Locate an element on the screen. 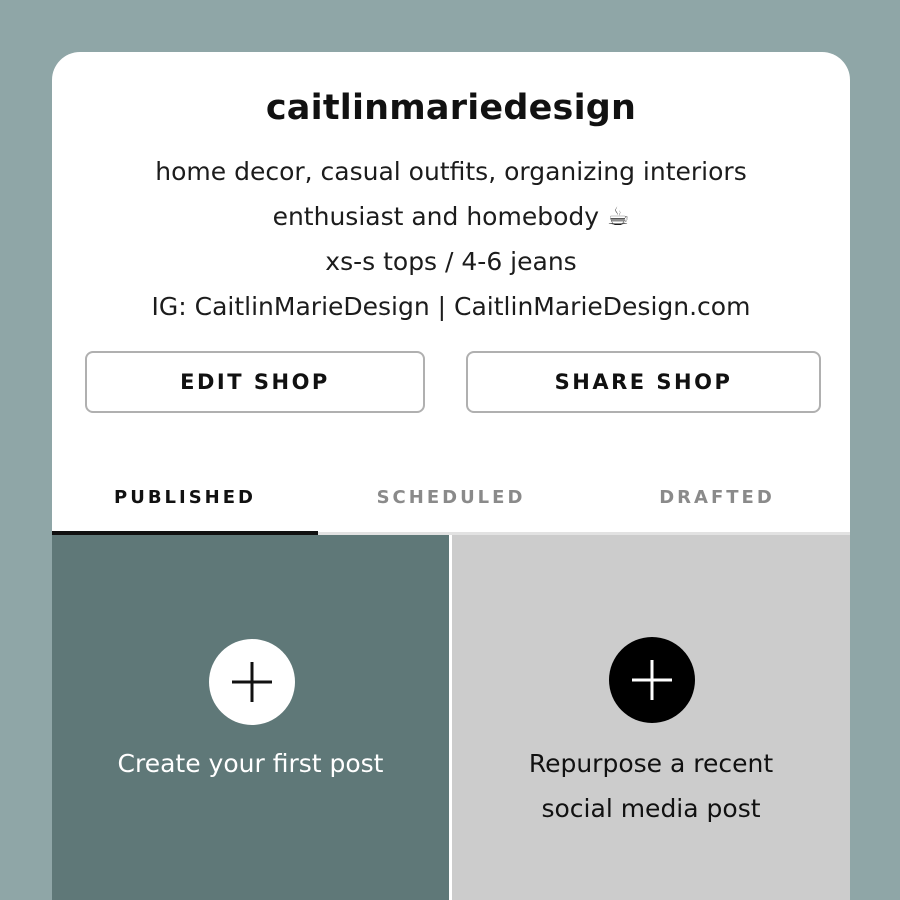 Image resolution: width=900 pixels, height=900 pixels. tab-scheduled: SCHEDULED is located at coordinates (451, 497).